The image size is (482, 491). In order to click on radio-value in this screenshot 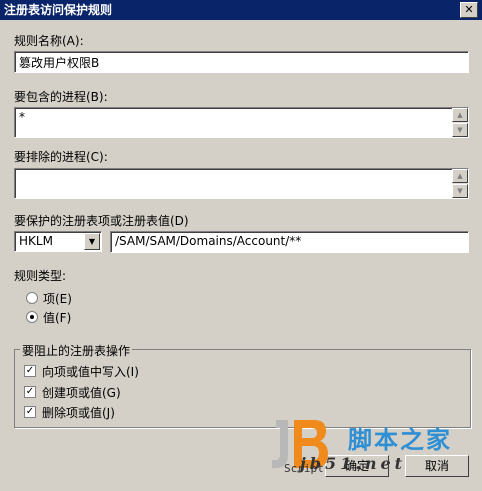, I will do `click(32, 317)`.